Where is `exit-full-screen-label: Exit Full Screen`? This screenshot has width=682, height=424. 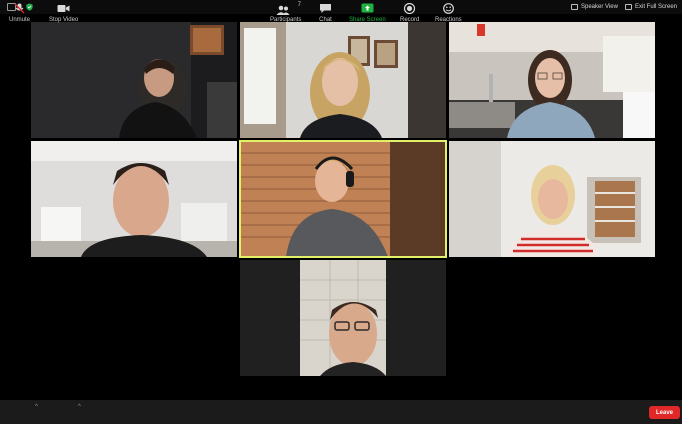
exit-full-screen-label: Exit Full Screen is located at coordinates (656, 7).